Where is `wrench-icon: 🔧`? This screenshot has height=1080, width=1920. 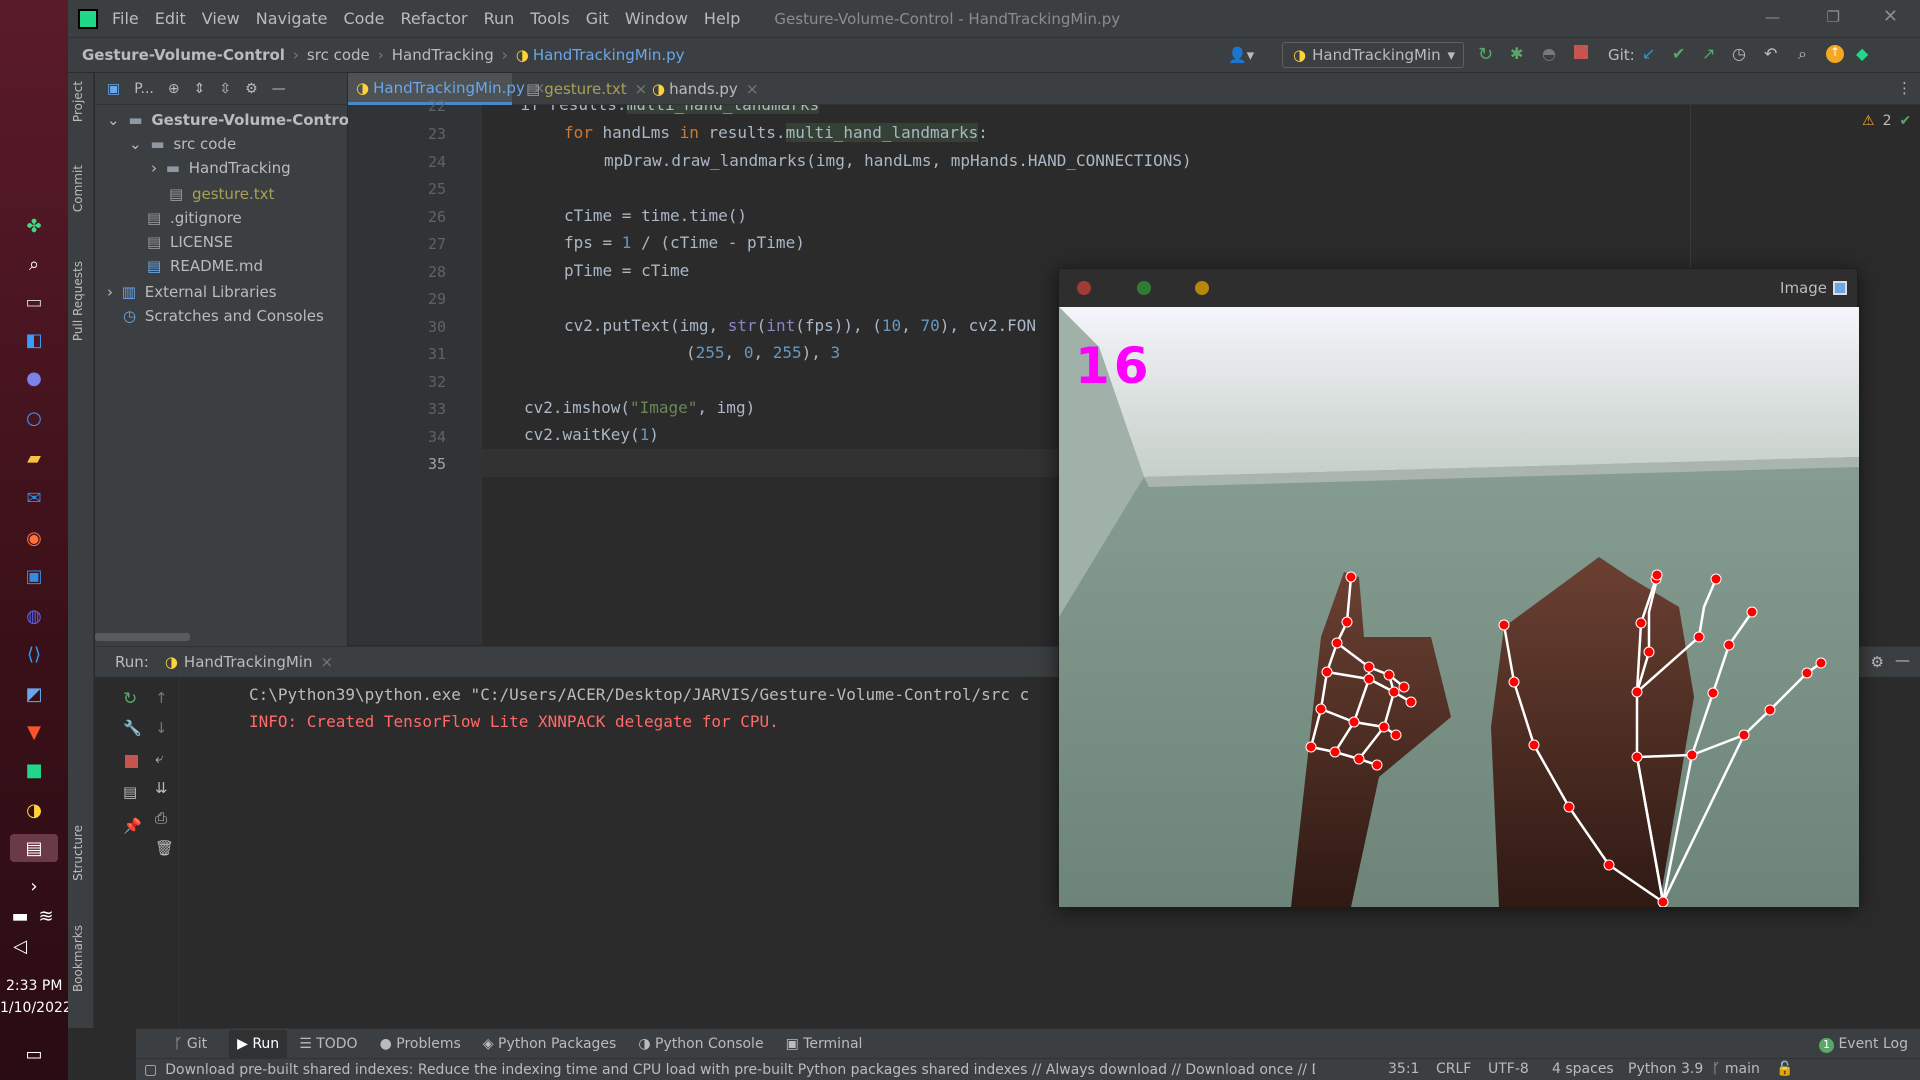 wrench-icon: 🔧 is located at coordinates (132, 728).